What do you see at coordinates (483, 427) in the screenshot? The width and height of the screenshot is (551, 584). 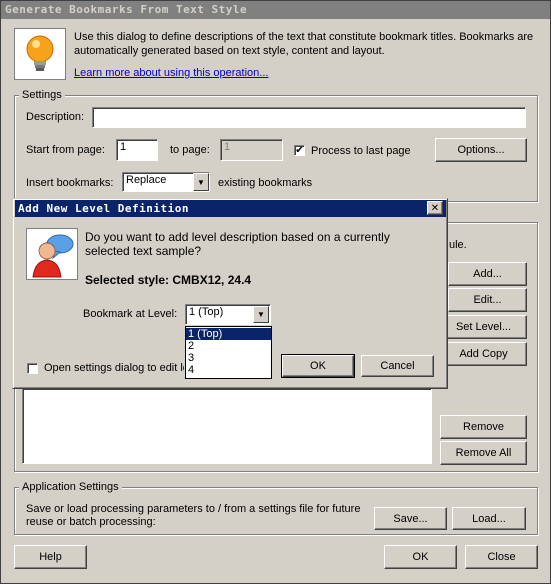 I see `remove-button: Remove` at bounding box center [483, 427].